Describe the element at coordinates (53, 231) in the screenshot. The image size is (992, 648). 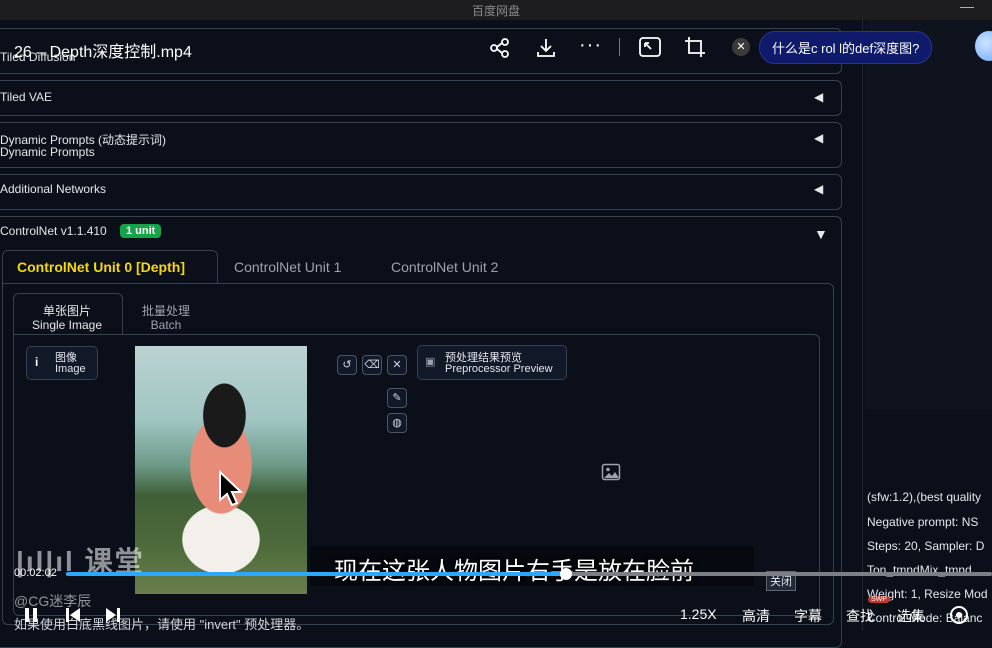
I see `controlnet-title: ControlNet v1.1.410` at that location.